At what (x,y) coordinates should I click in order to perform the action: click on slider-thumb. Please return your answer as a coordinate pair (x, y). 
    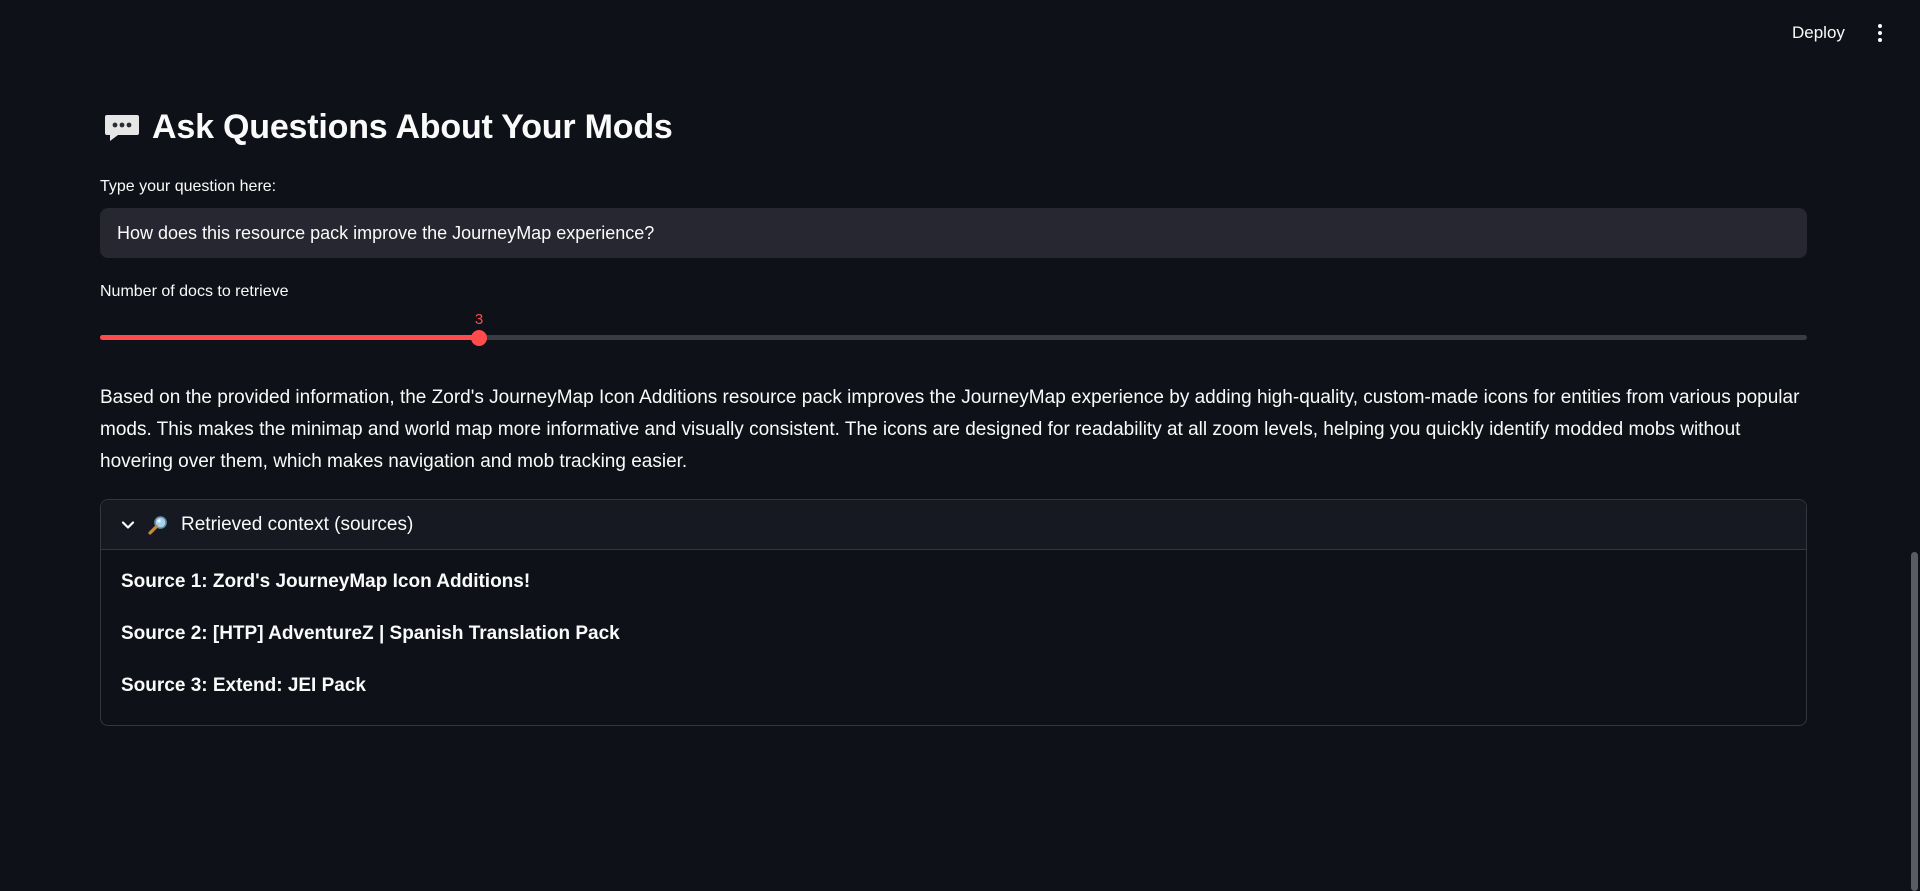
    Looking at the image, I should click on (479, 338).